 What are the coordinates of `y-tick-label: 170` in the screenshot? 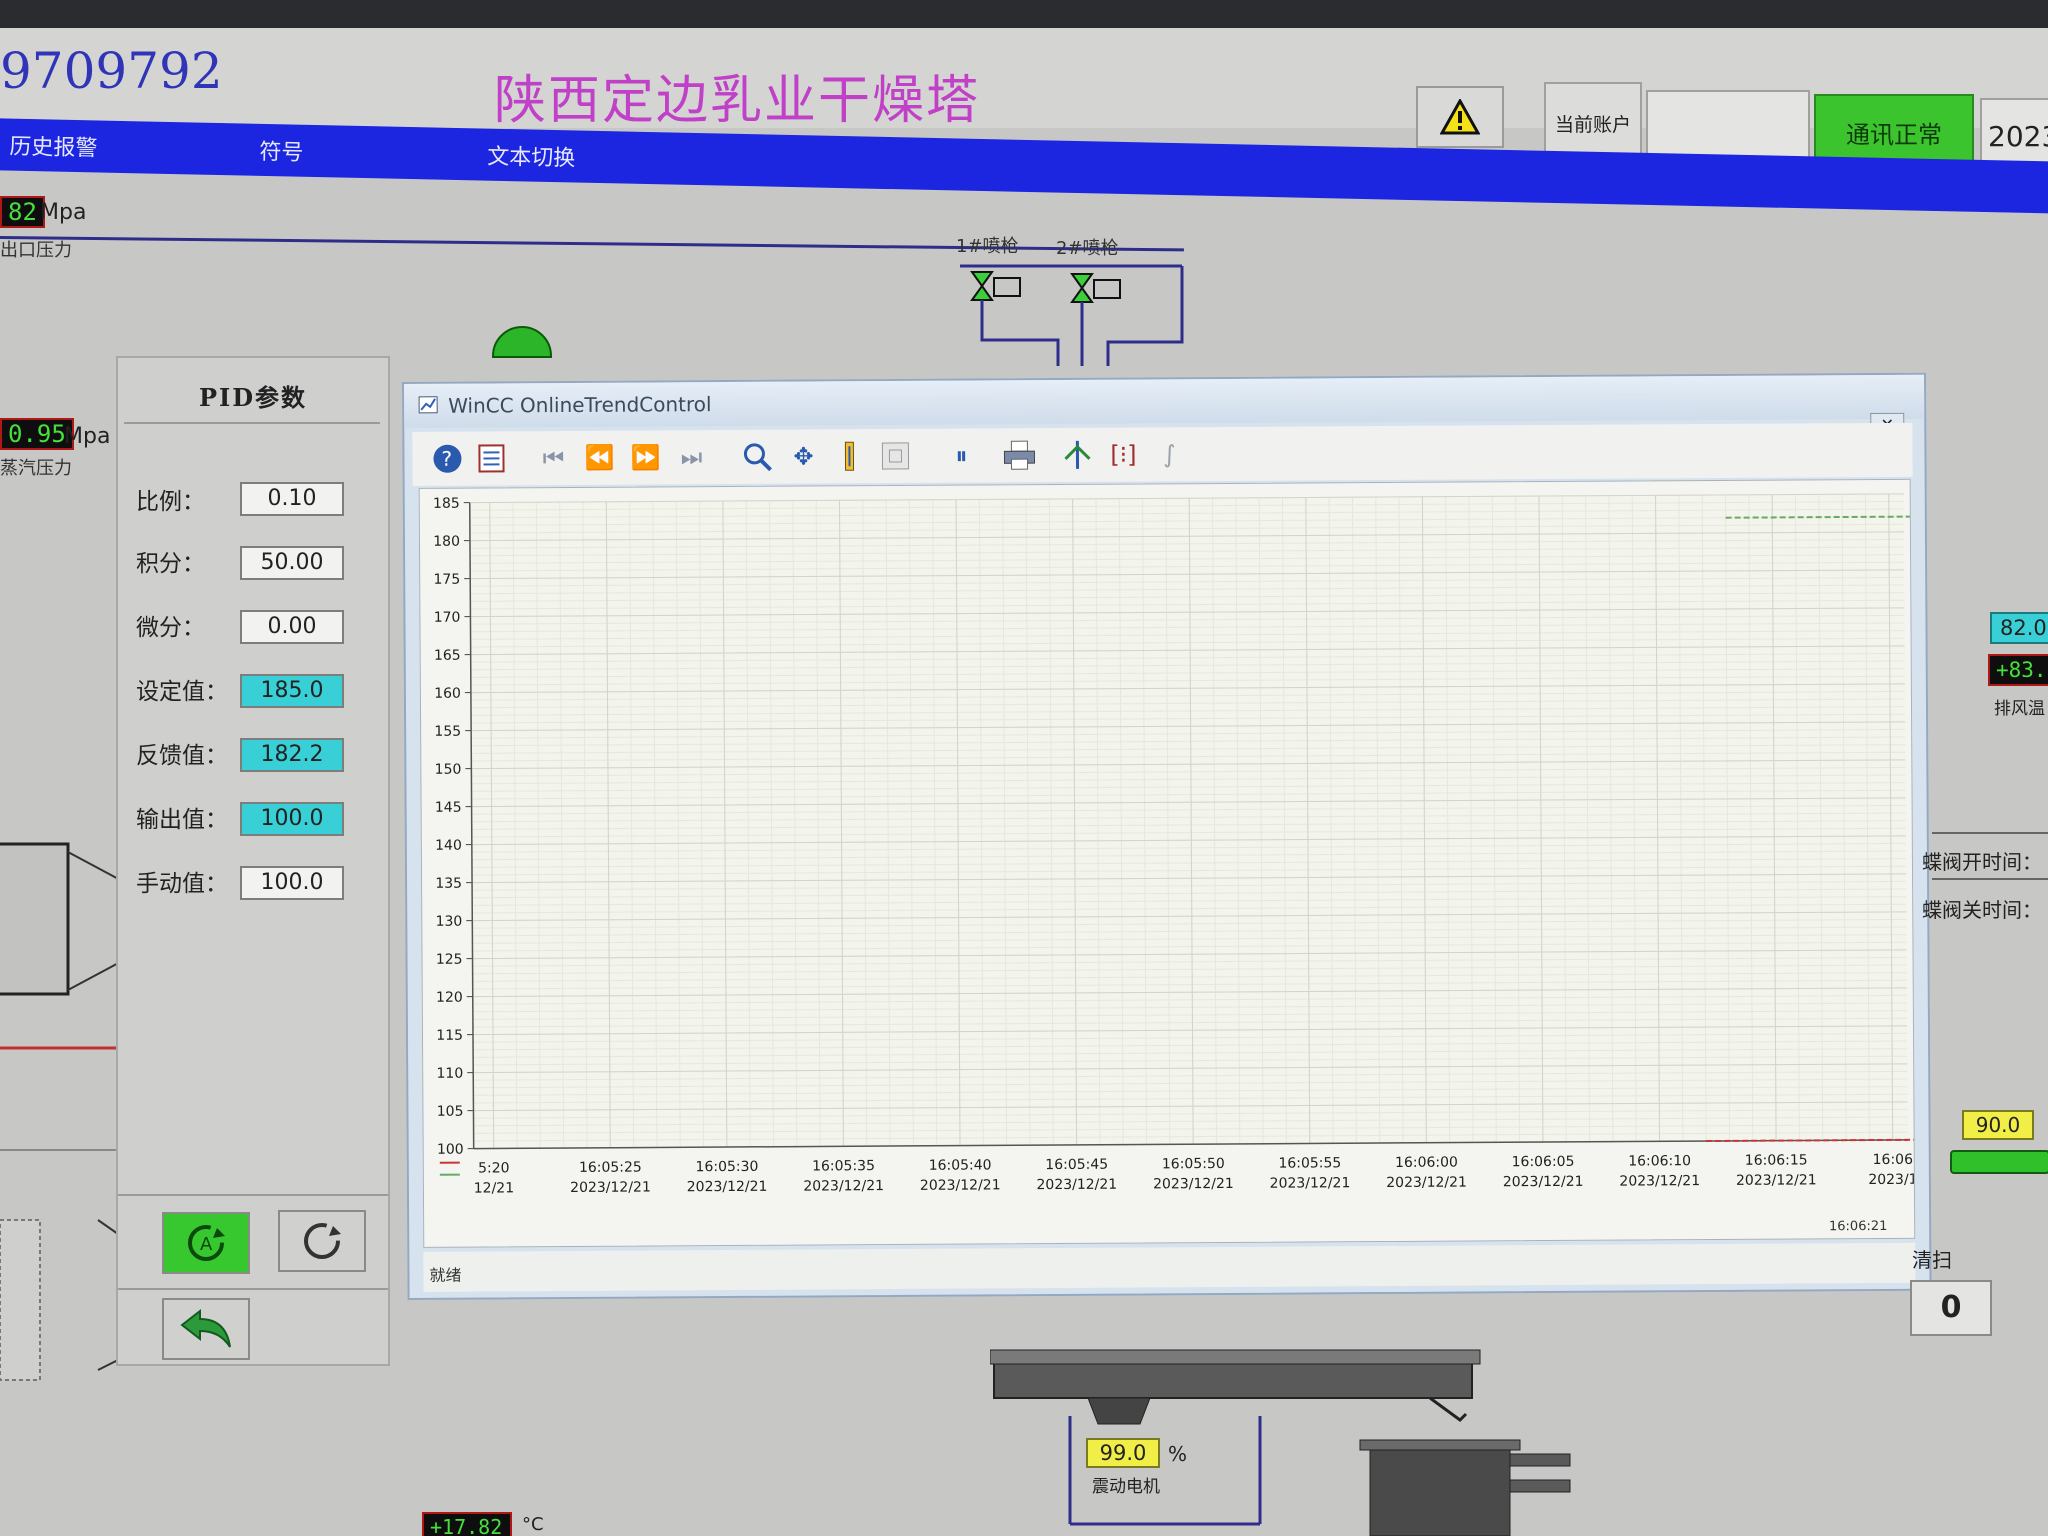 It's located at (447, 618).